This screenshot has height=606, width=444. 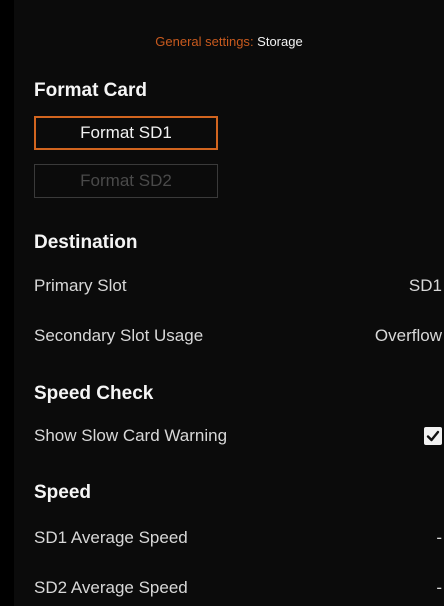 What do you see at coordinates (408, 335) in the screenshot?
I see `secondary-slot-usage-value: Overflow` at bounding box center [408, 335].